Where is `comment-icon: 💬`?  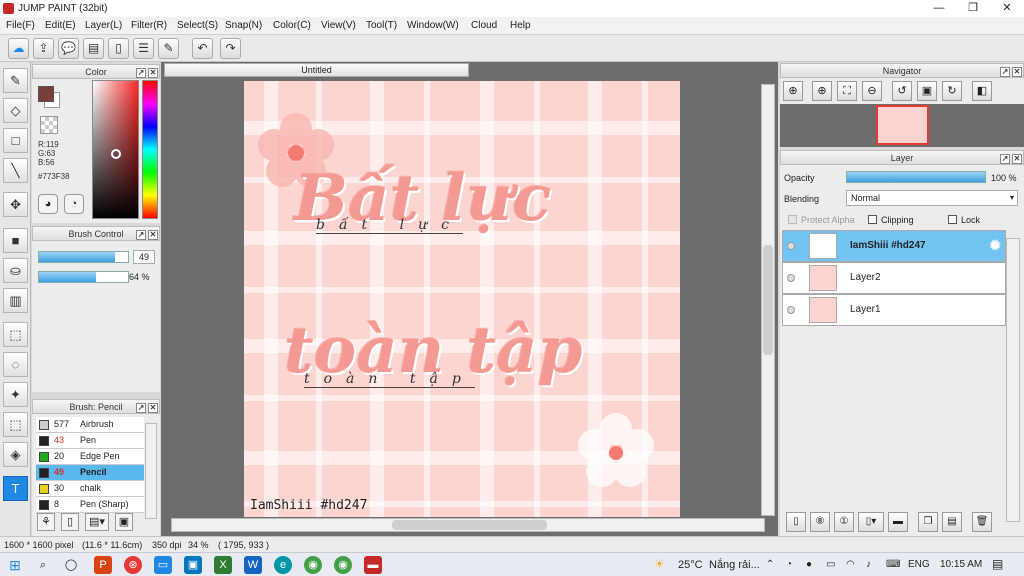
comment-icon: 💬 is located at coordinates (68, 48).